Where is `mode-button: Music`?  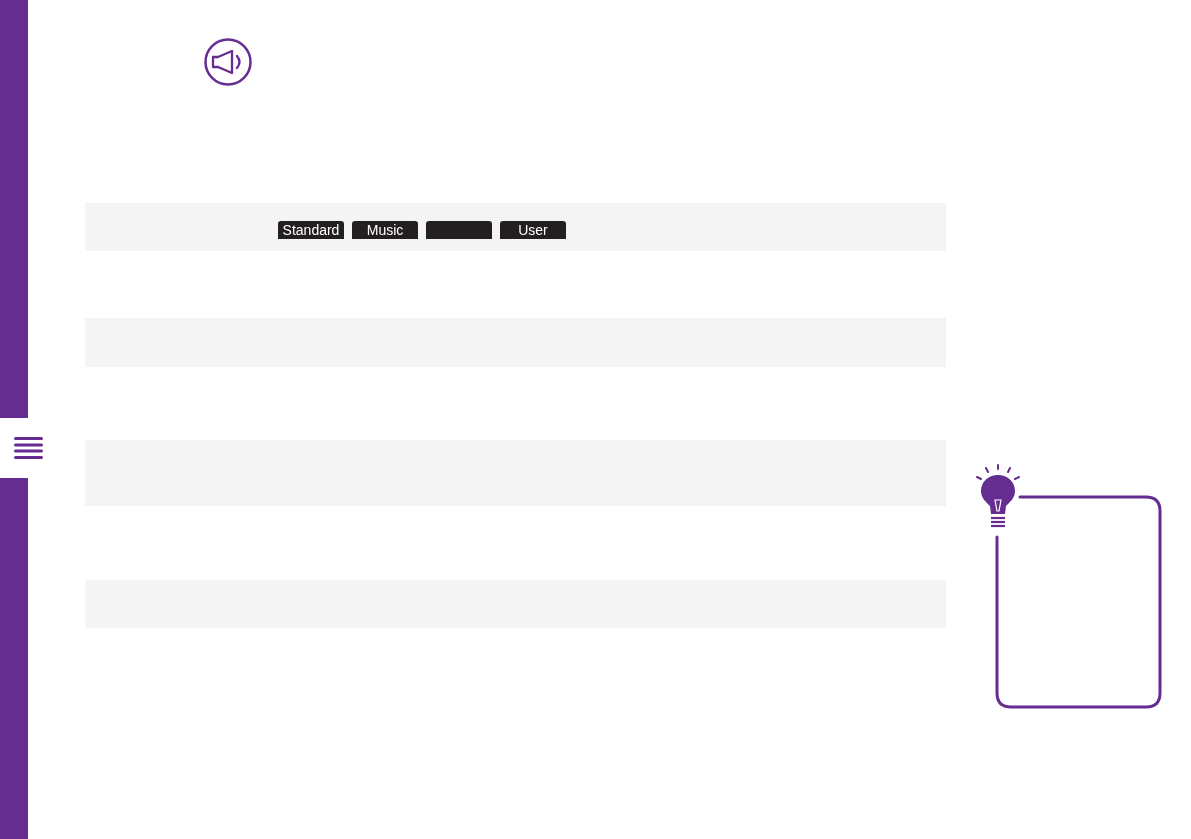 mode-button: Music is located at coordinates (385, 230).